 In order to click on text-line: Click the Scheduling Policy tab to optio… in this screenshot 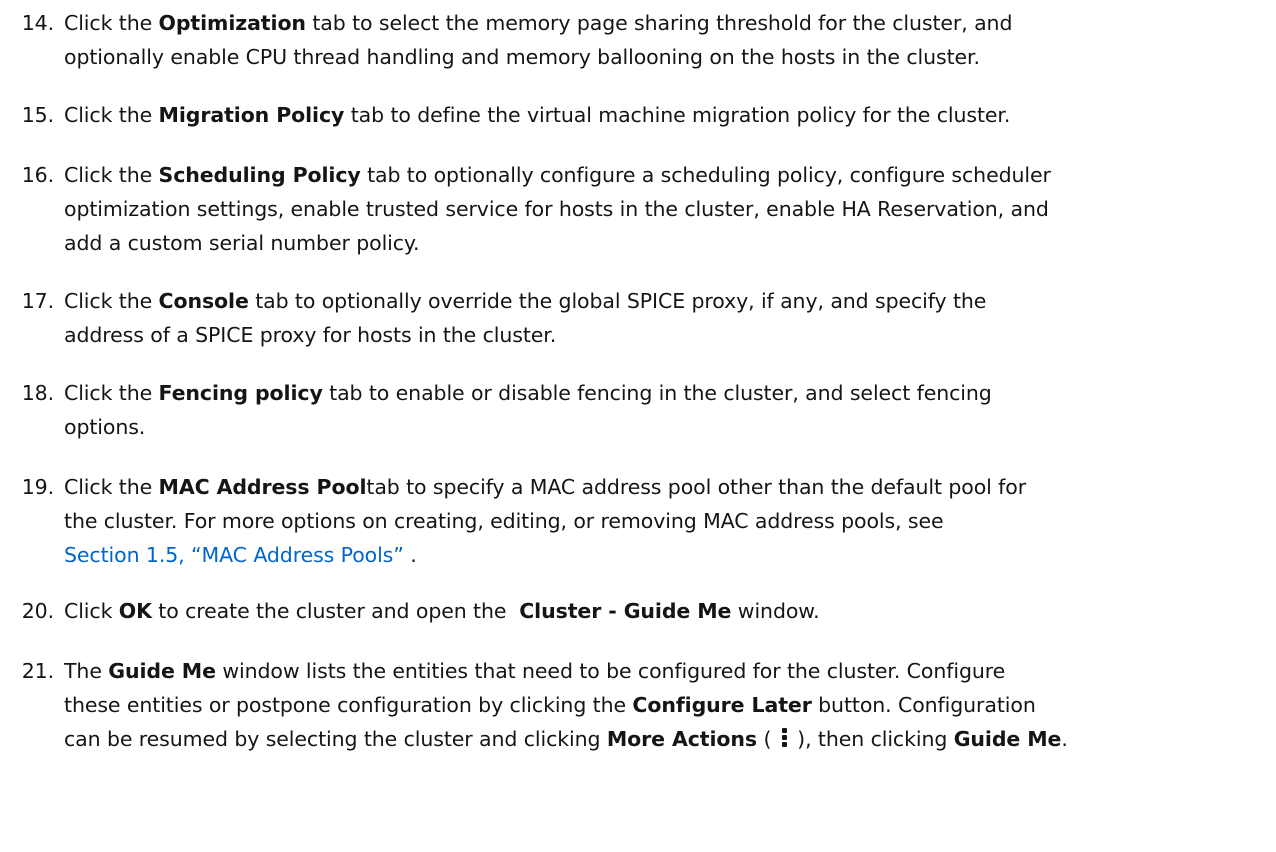, I will do `click(664, 175)`.